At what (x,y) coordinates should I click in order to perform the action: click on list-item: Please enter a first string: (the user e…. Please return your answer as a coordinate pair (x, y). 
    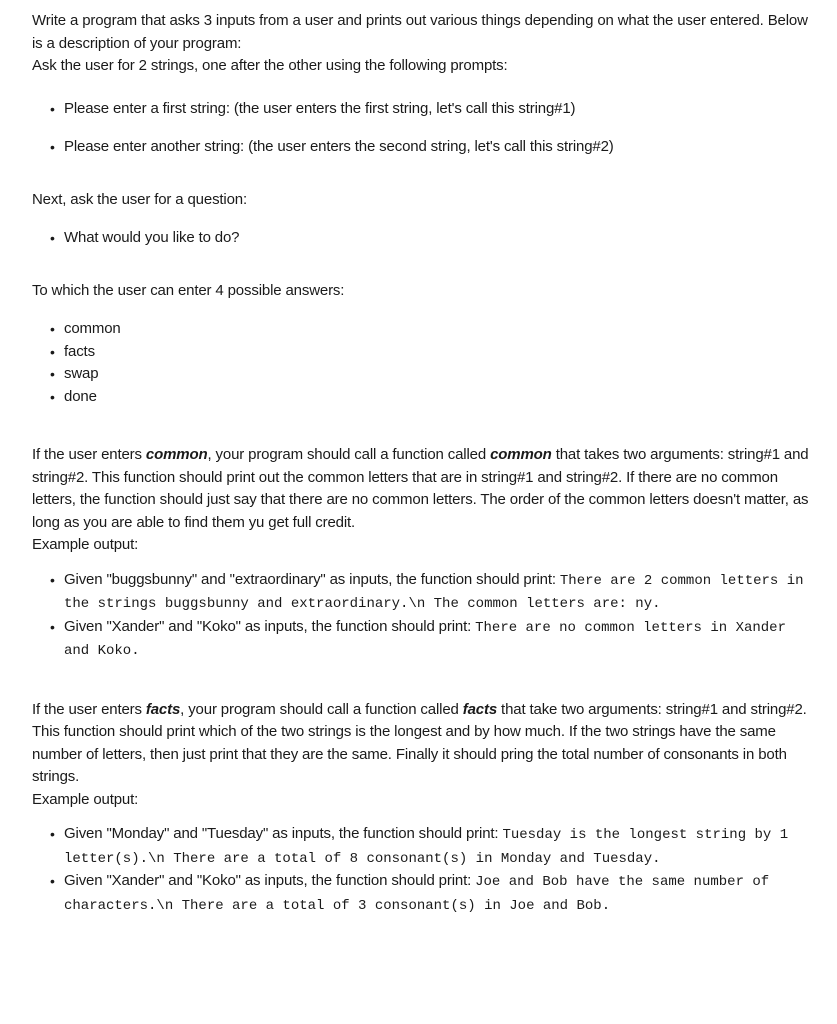
    Looking at the image, I should click on (432, 109).